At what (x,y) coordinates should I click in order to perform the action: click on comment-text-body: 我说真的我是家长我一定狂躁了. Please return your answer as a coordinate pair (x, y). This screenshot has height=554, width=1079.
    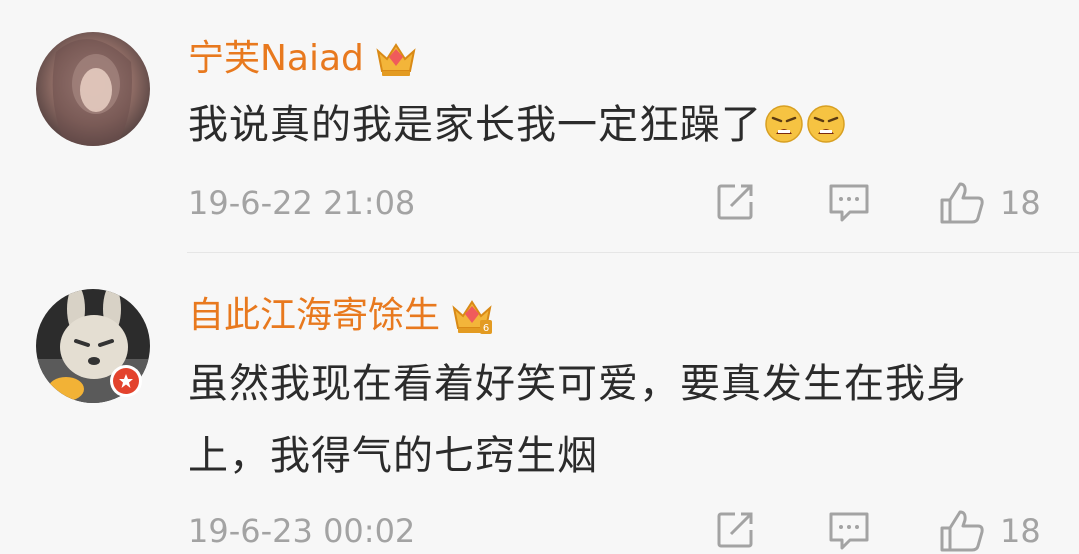
    Looking at the image, I should click on (475, 125).